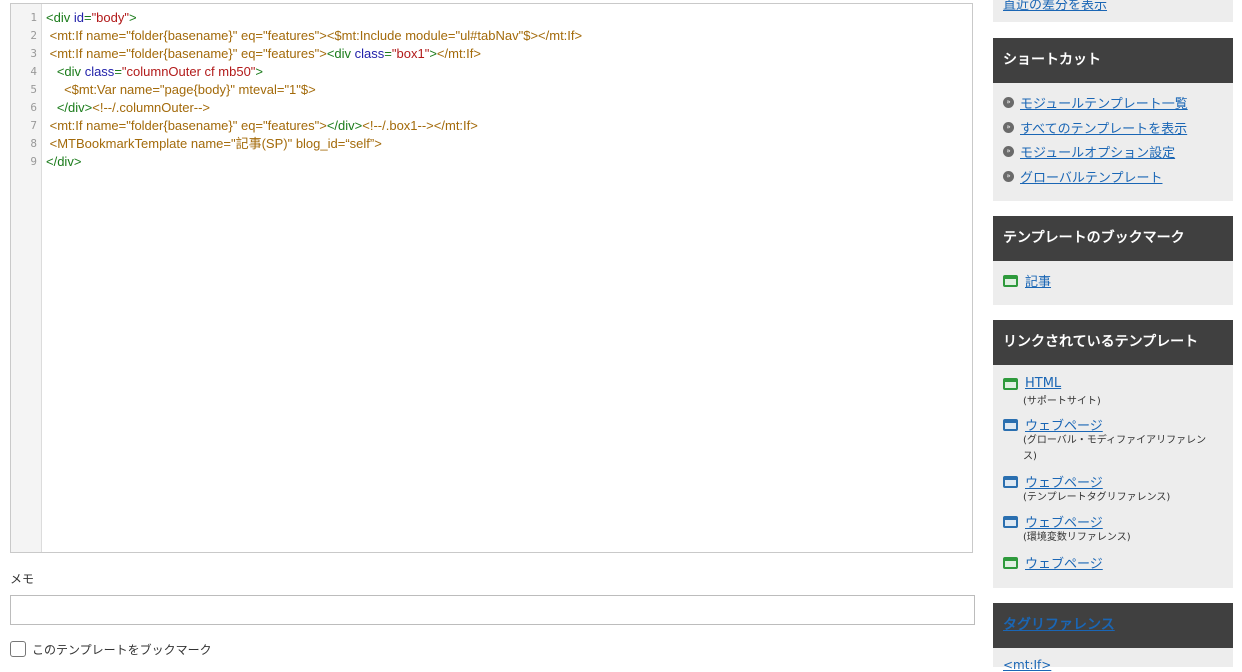 The height and width of the screenshot is (672, 1242). I want to click on code-line: <$mt:Var name="page{body}" mteval="1"$>, so click(190, 89).